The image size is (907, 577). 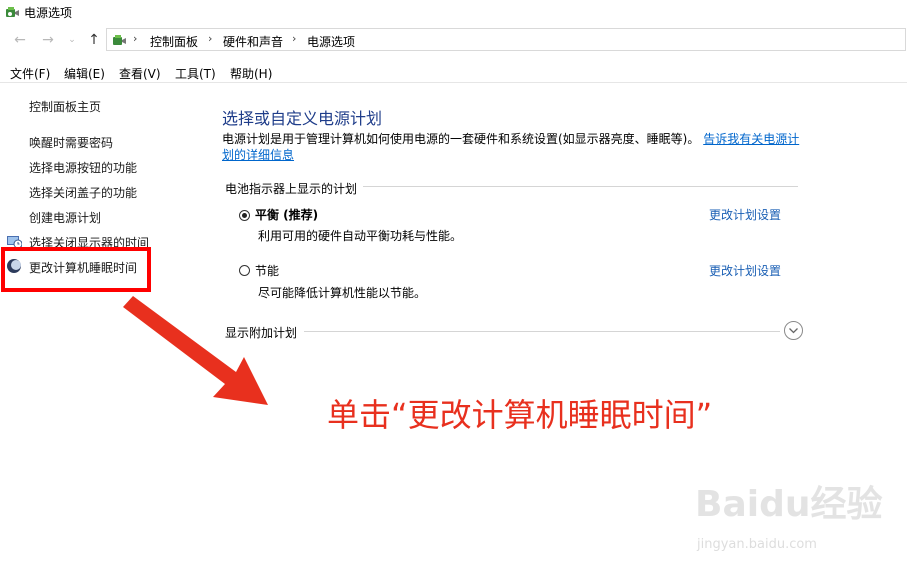 I want to click on watermark-url: jingyan.baidu.com, so click(x=757, y=544).